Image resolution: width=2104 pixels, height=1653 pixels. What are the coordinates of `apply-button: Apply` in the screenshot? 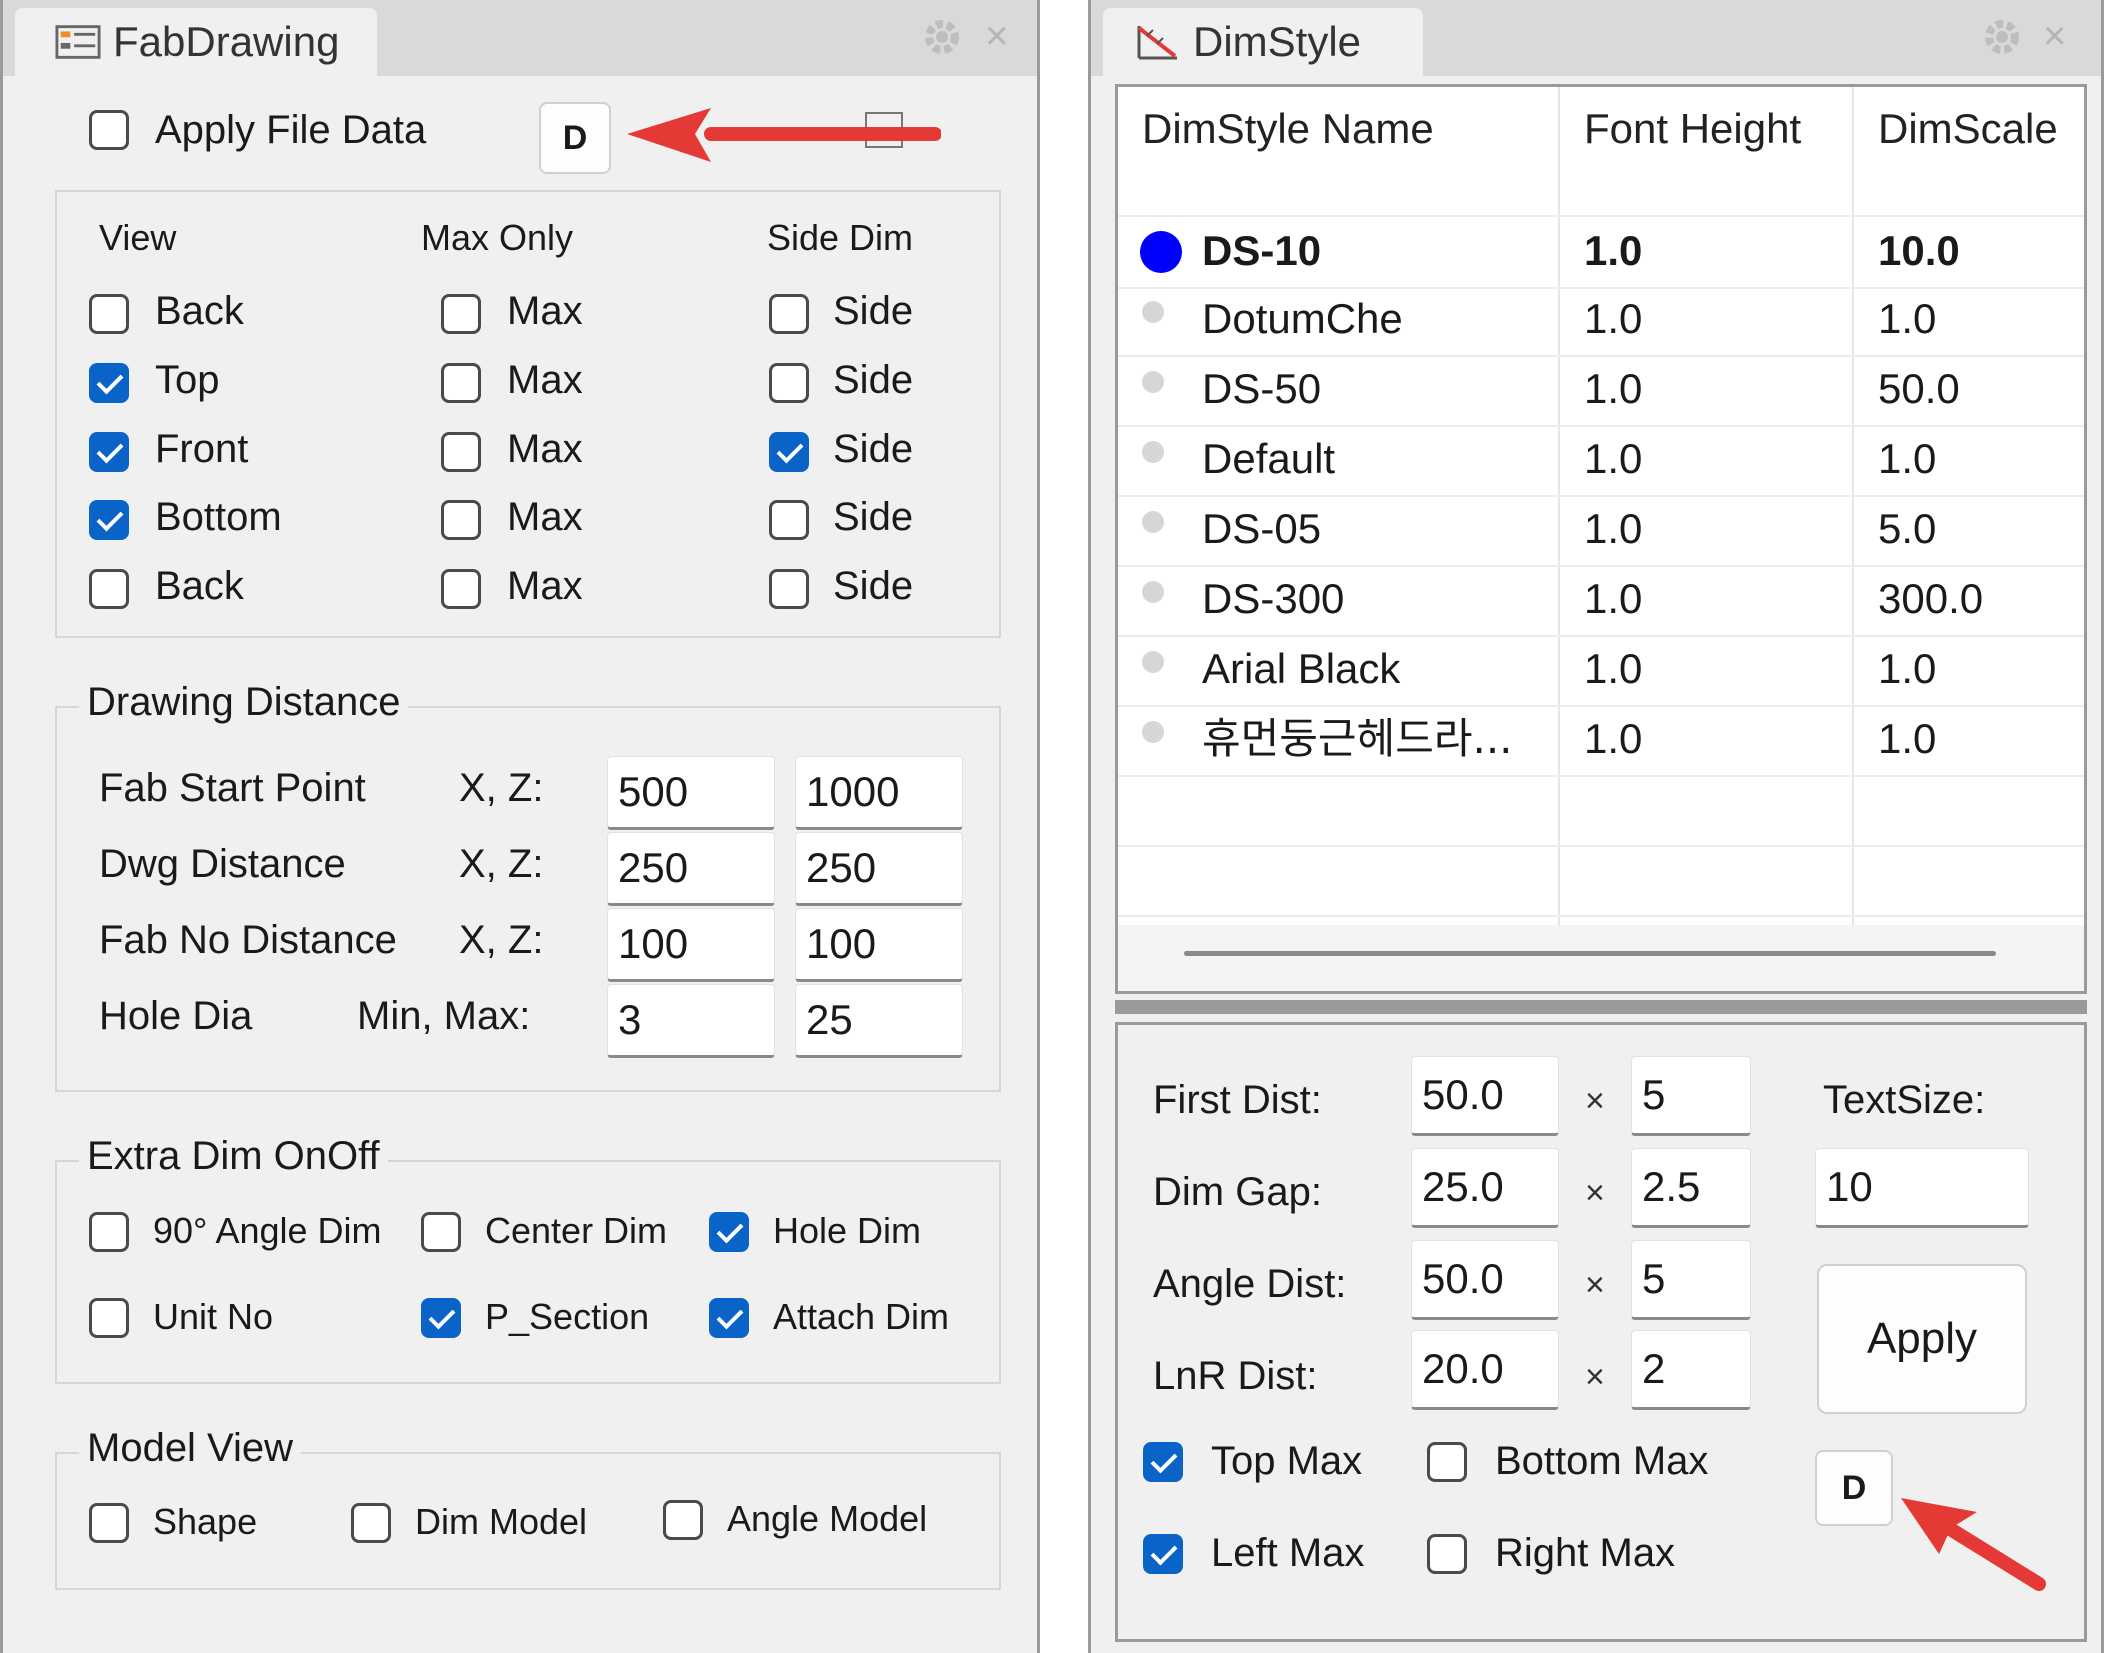 It's located at (1922, 1339).